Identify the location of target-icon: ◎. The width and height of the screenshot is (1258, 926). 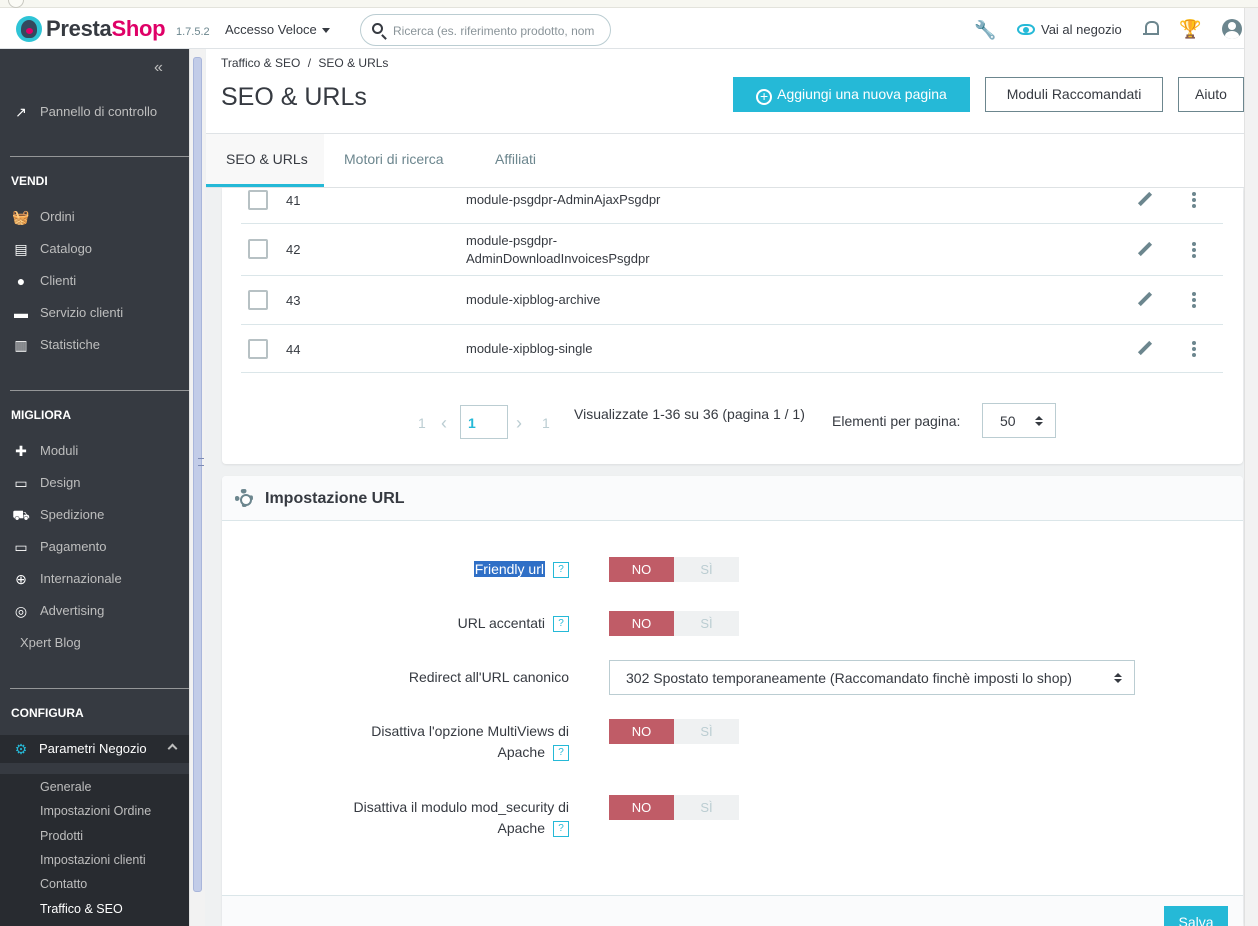
(21, 611).